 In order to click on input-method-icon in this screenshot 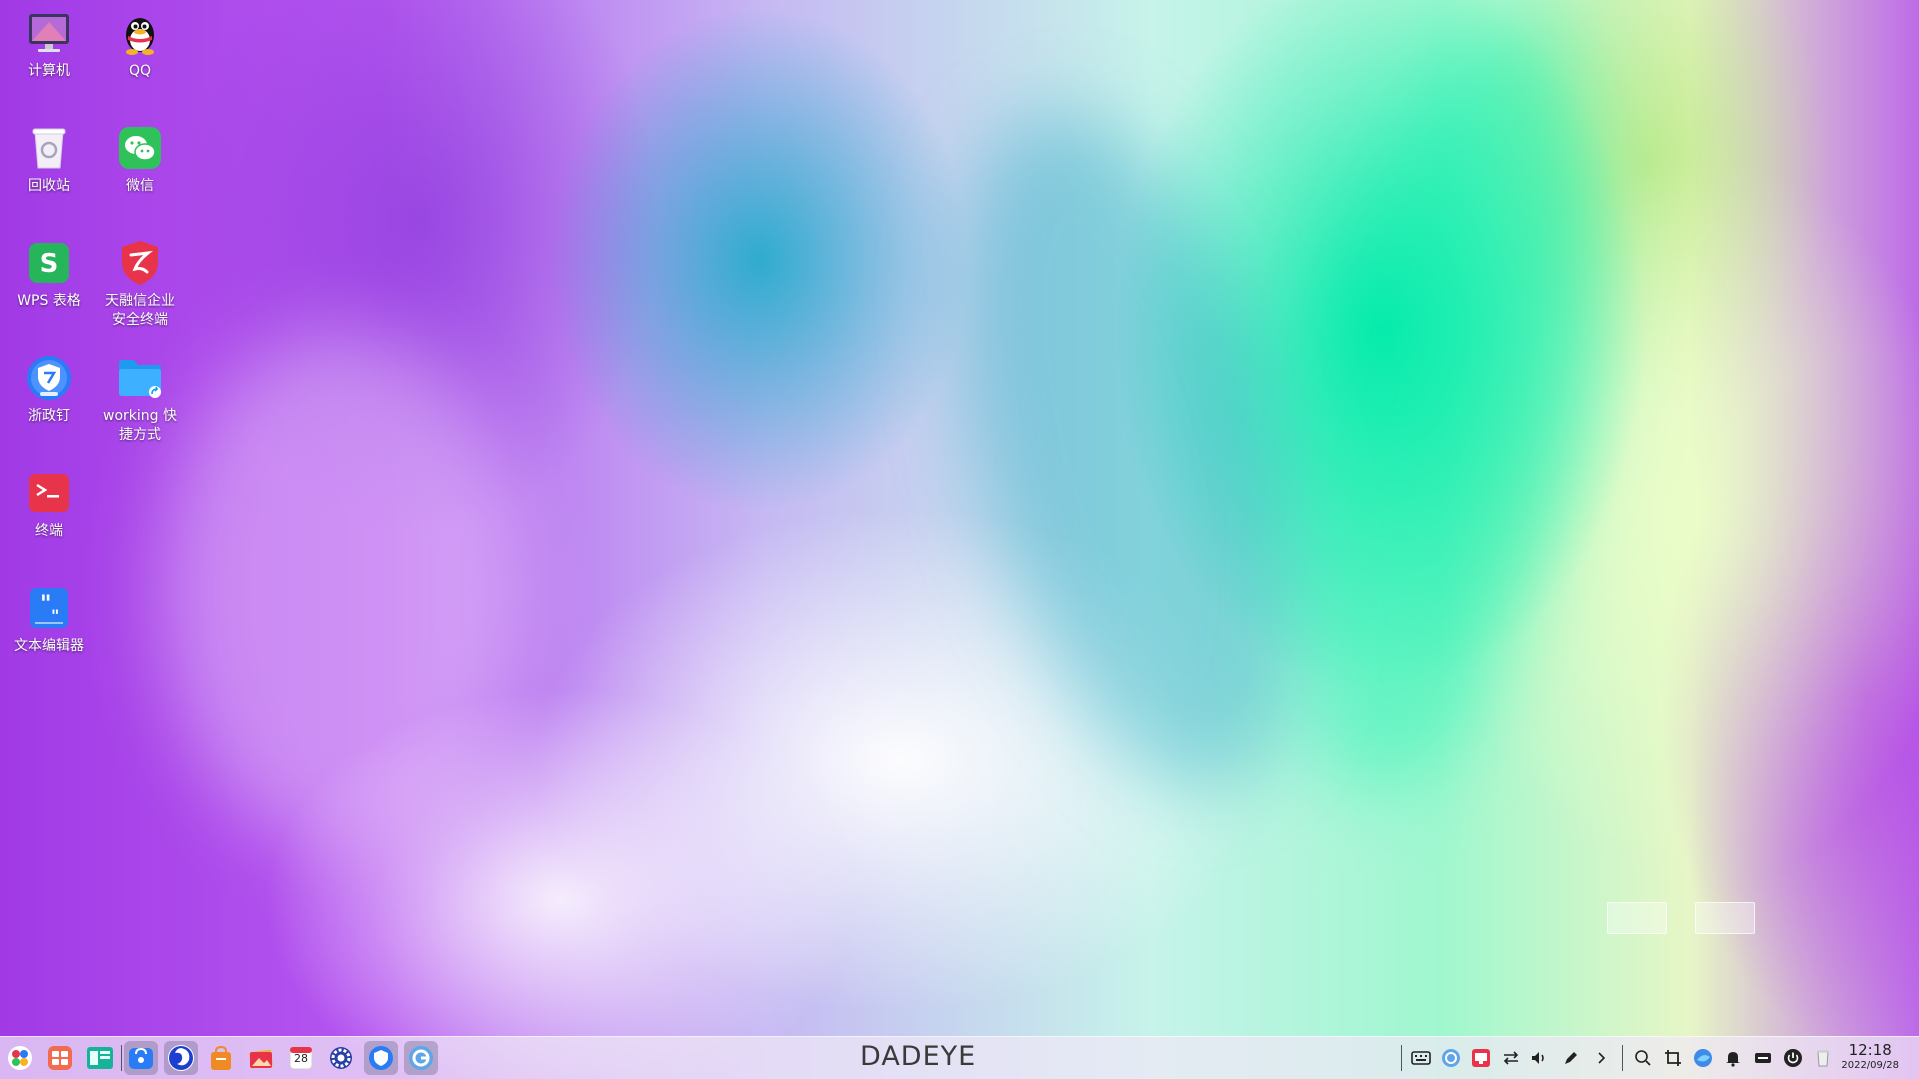, I will do `click(1763, 1058)`.